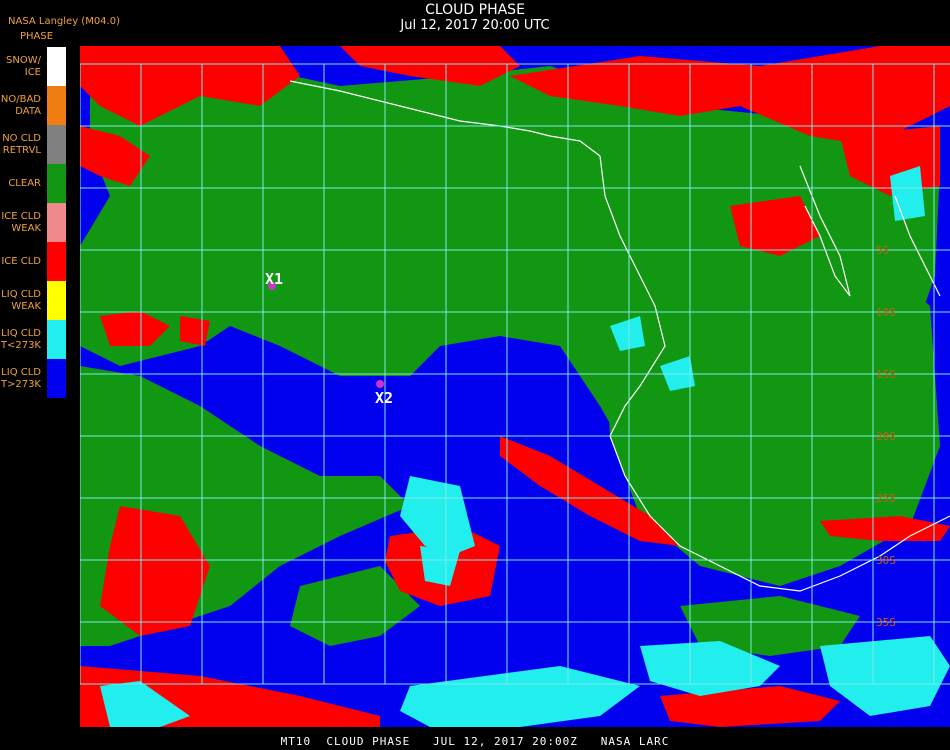 The width and height of the screenshot is (950, 750). I want to click on legend-item: LIQ CLD T<273K, so click(33, 339).